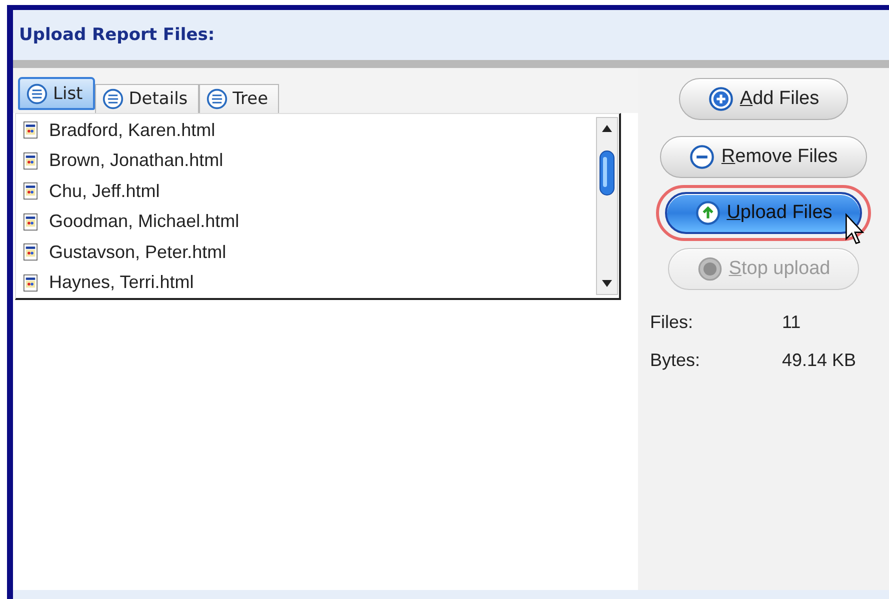 The height and width of the screenshot is (599, 889). Describe the element at coordinates (721, 99) in the screenshot. I see `plus-circle-icon` at that location.